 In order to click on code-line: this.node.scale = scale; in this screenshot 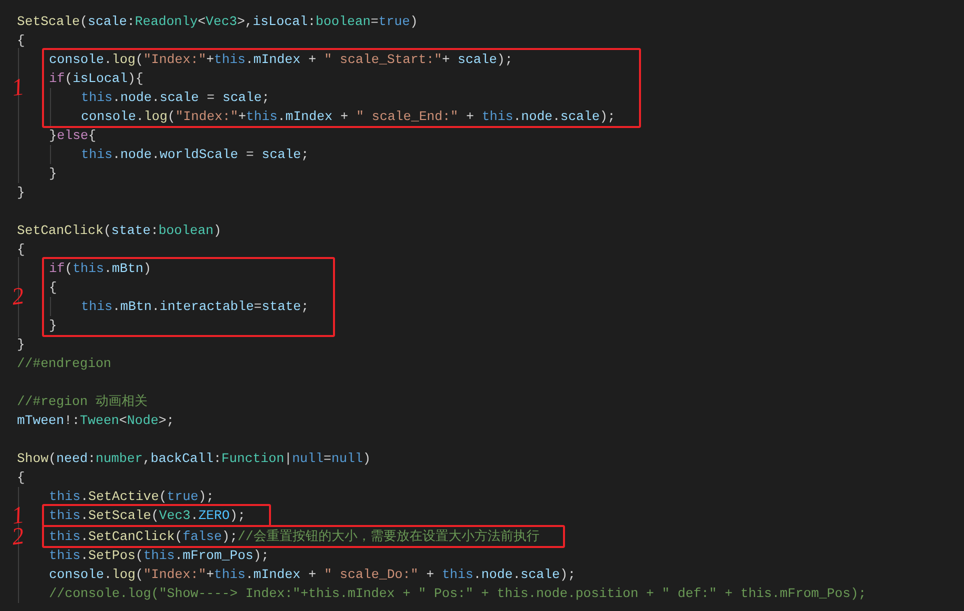, I will do `click(175, 98)`.